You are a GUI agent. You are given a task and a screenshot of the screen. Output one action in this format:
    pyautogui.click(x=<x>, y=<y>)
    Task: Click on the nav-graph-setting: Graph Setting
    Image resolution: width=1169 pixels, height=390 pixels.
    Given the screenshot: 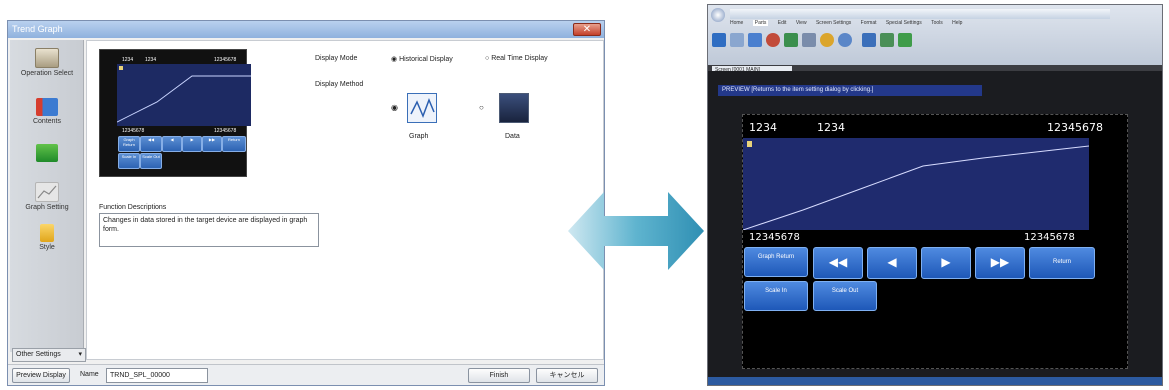 What is the action you would take?
    pyautogui.click(x=47, y=196)
    